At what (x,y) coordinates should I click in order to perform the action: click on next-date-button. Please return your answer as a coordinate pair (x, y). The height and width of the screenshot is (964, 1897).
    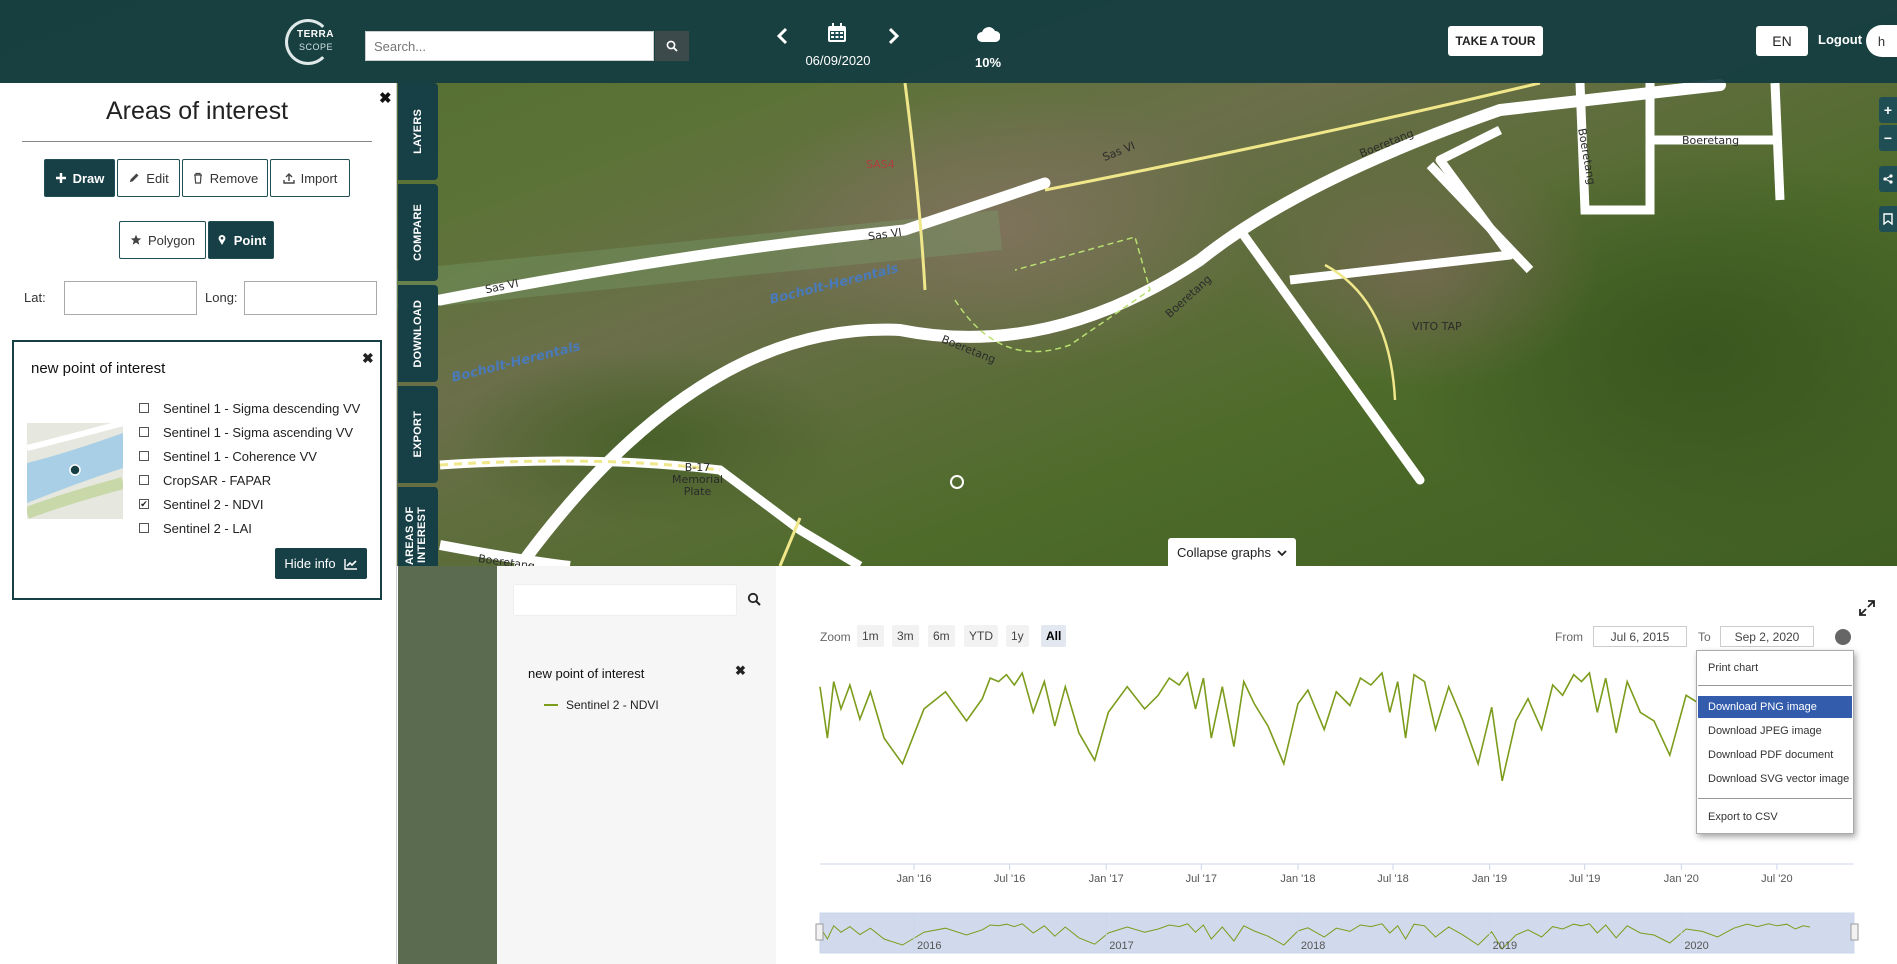
    Looking at the image, I should click on (894, 36).